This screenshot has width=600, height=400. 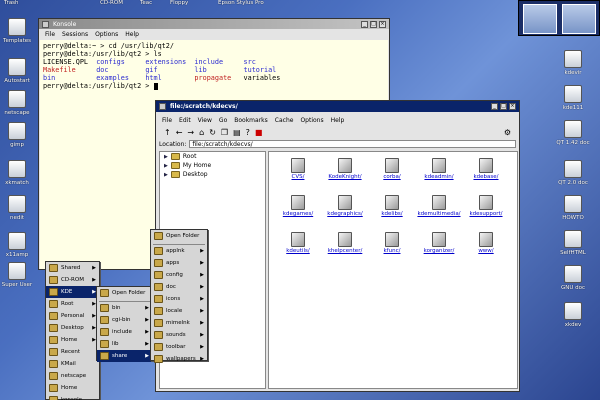 What do you see at coordinates (106, 34) in the screenshot?
I see `terminal-menu-options: Options` at bounding box center [106, 34].